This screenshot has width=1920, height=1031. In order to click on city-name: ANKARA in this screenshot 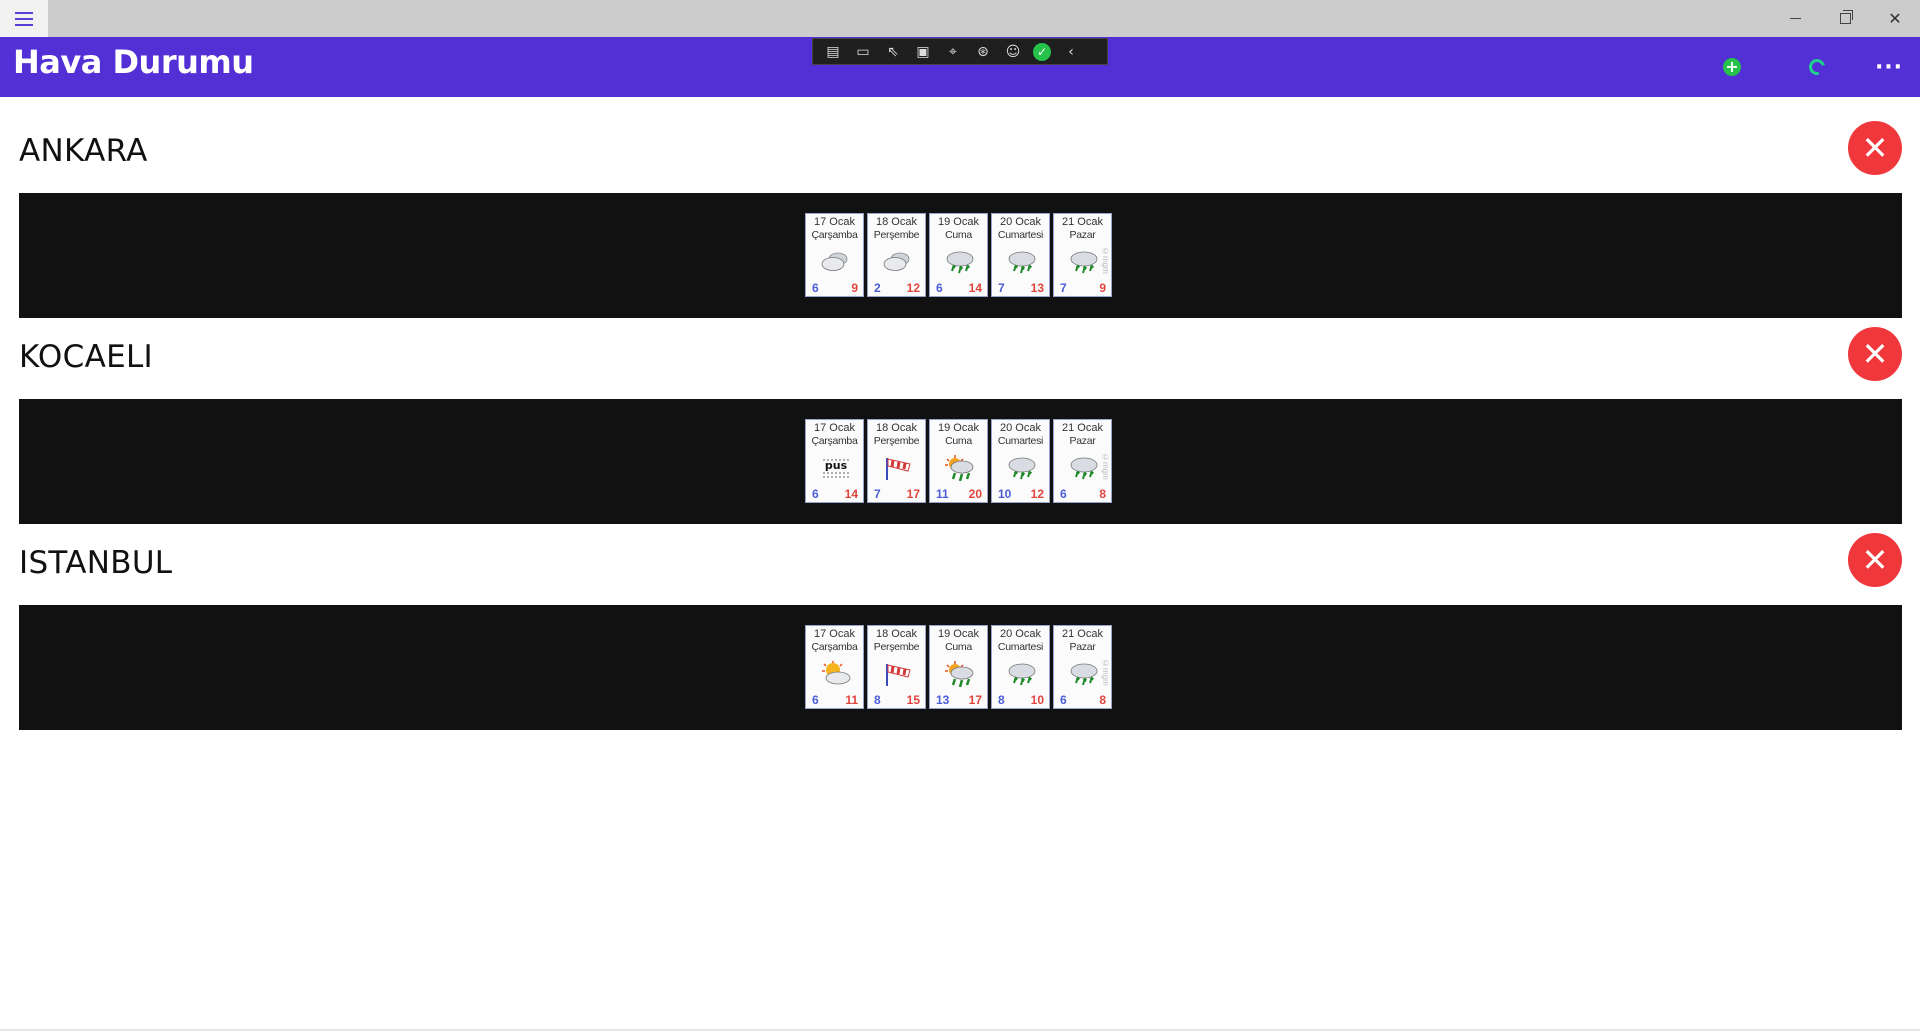, I will do `click(83, 151)`.